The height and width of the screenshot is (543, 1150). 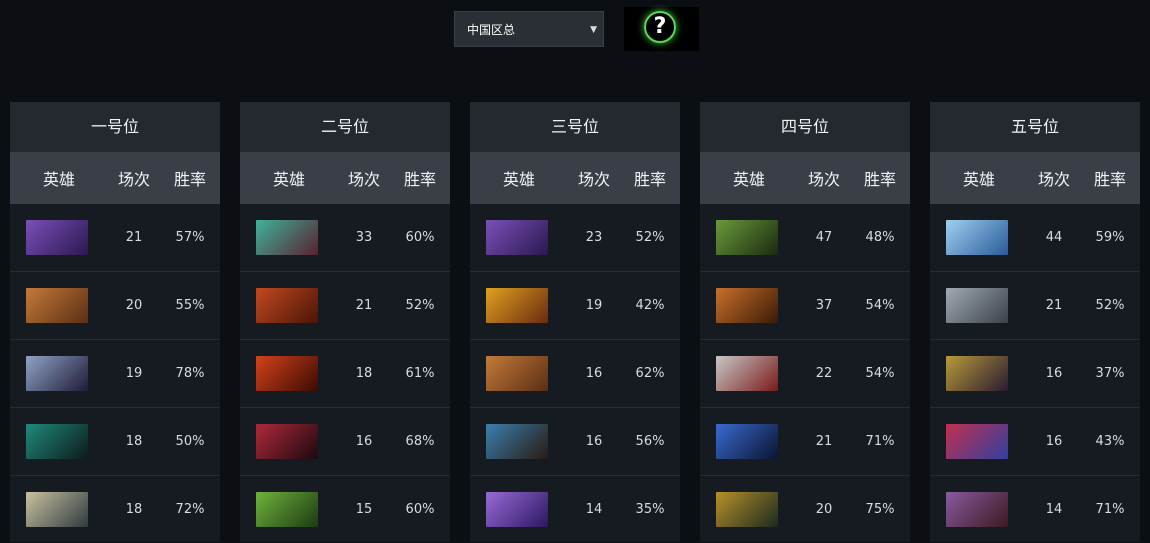 What do you see at coordinates (517, 441) in the screenshot?
I see `blue-horned-beast-hero-icon` at bounding box center [517, 441].